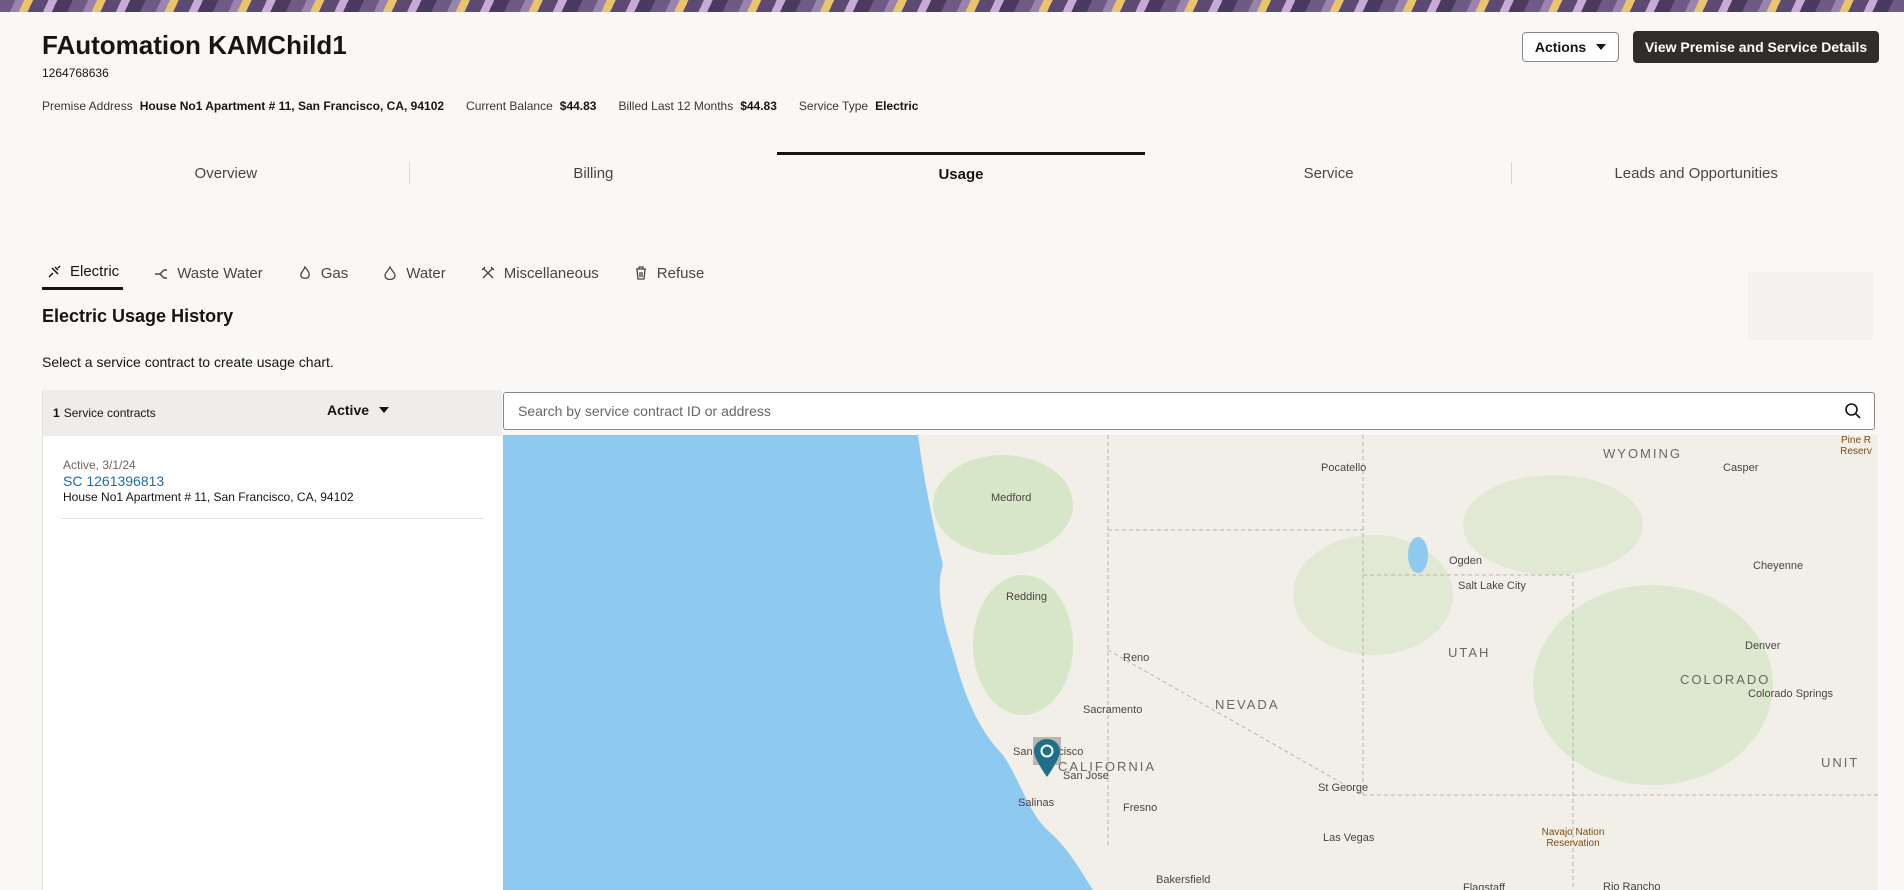 The image size is (1904, 890). I want to click on contracts-count-label: Service contracts, so click(109, 413).